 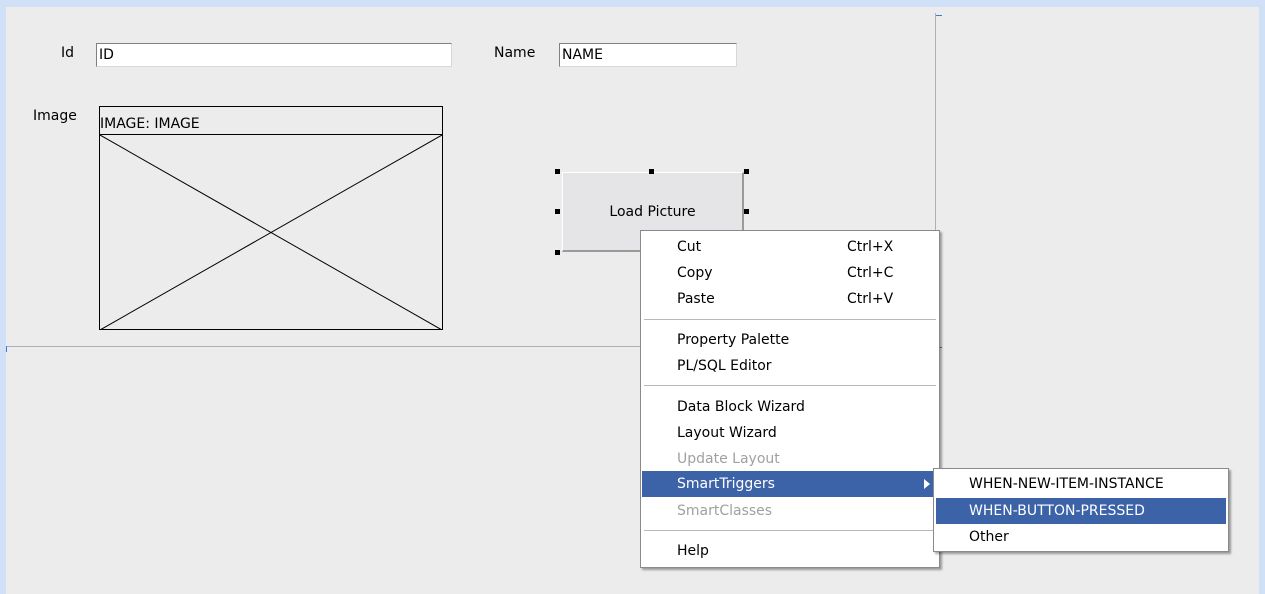 I want to click on menu-item-label: Data Block Wizard, so click(x=741, y=407).